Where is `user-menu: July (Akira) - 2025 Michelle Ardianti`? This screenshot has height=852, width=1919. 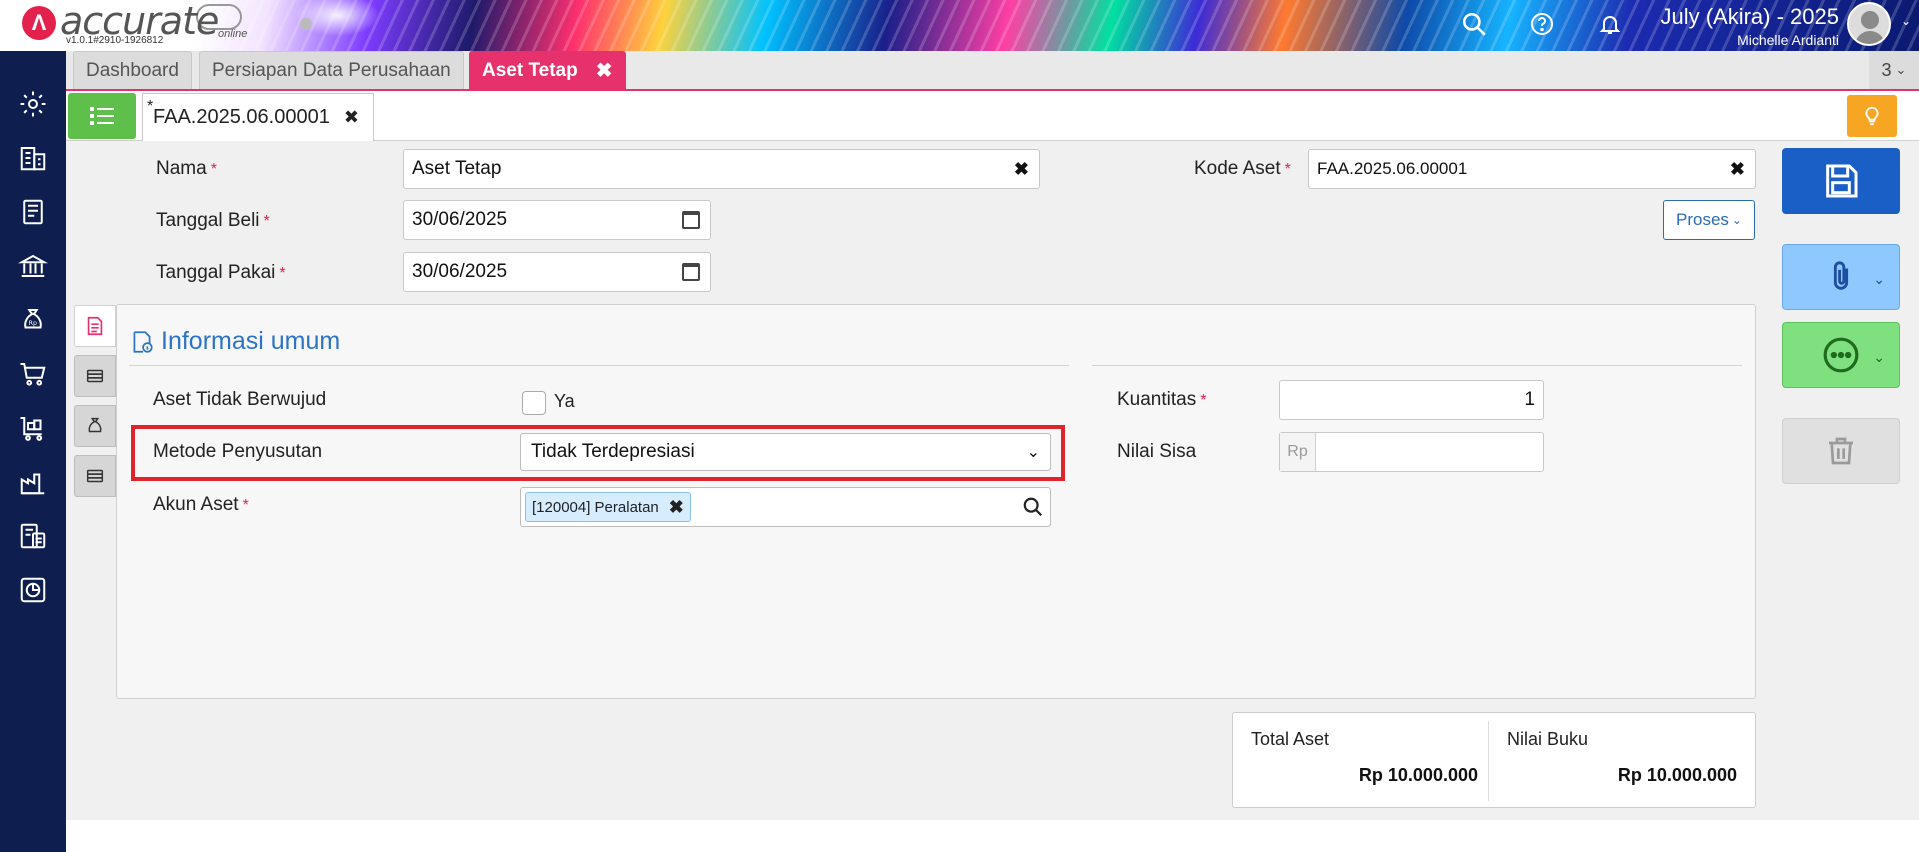 user-menu: July (Akira) - 2025 Michelle Ardianti is located at coordinates (1749, 26).